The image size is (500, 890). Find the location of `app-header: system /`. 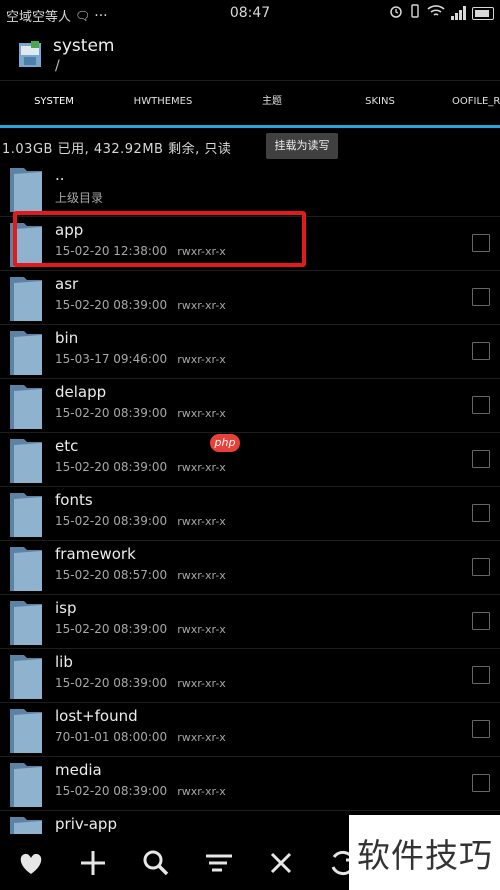

app-header: system / is located at coordinates (250, 54).